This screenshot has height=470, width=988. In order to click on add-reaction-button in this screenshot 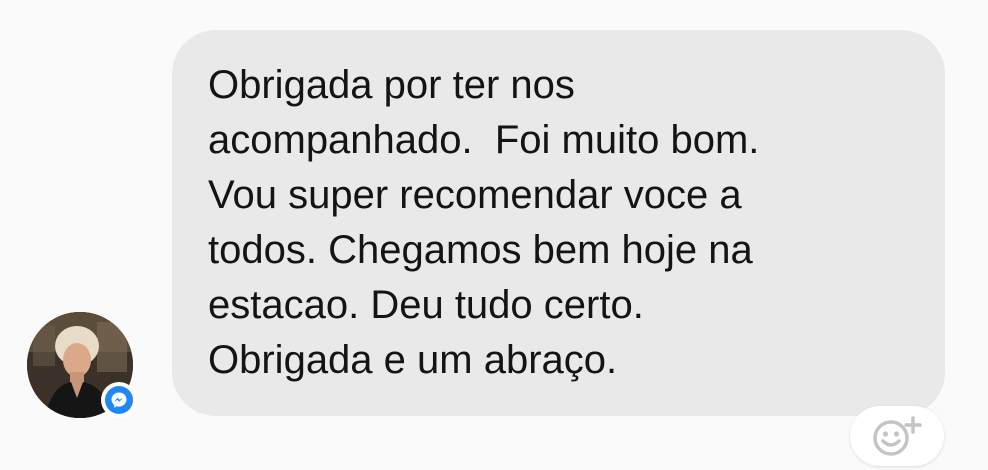, I will do `click(897, 436)`.